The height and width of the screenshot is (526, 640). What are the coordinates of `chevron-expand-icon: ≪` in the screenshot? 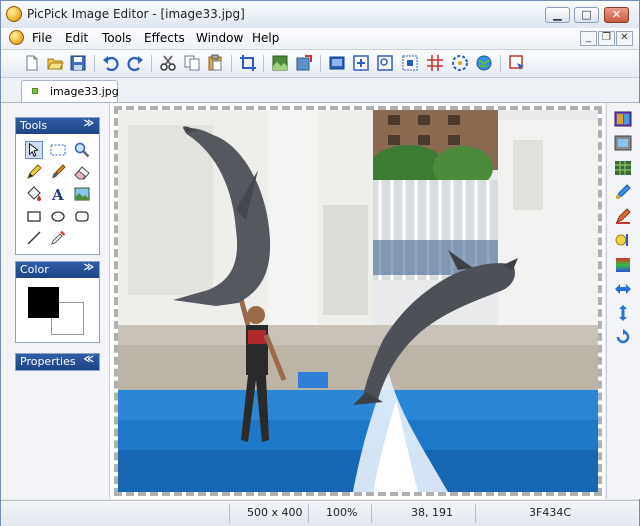 It's located at (89, 359).